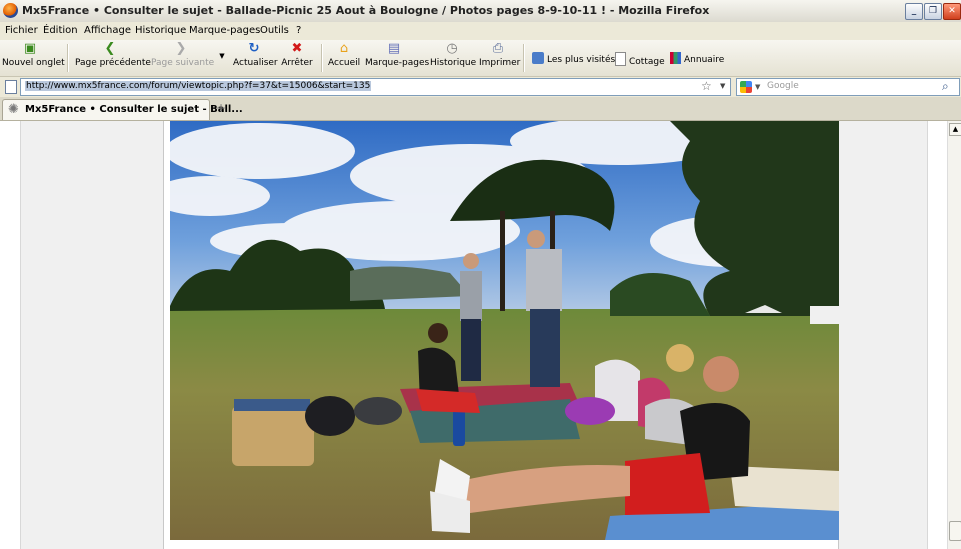  I want to click on maximize-button: ❐, so click(933, 11).